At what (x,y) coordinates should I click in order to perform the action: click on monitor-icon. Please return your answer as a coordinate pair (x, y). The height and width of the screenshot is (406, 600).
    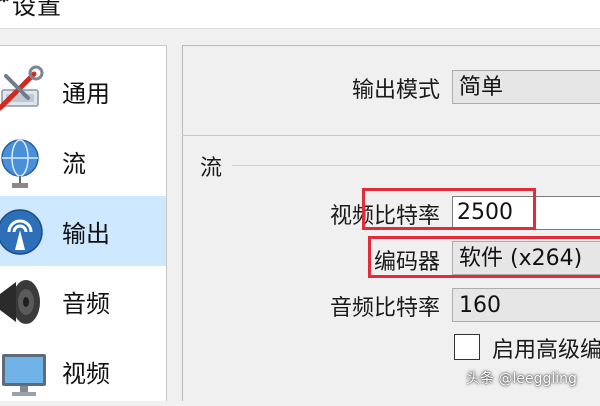
    Looking at the image, I should click on (24, 375).